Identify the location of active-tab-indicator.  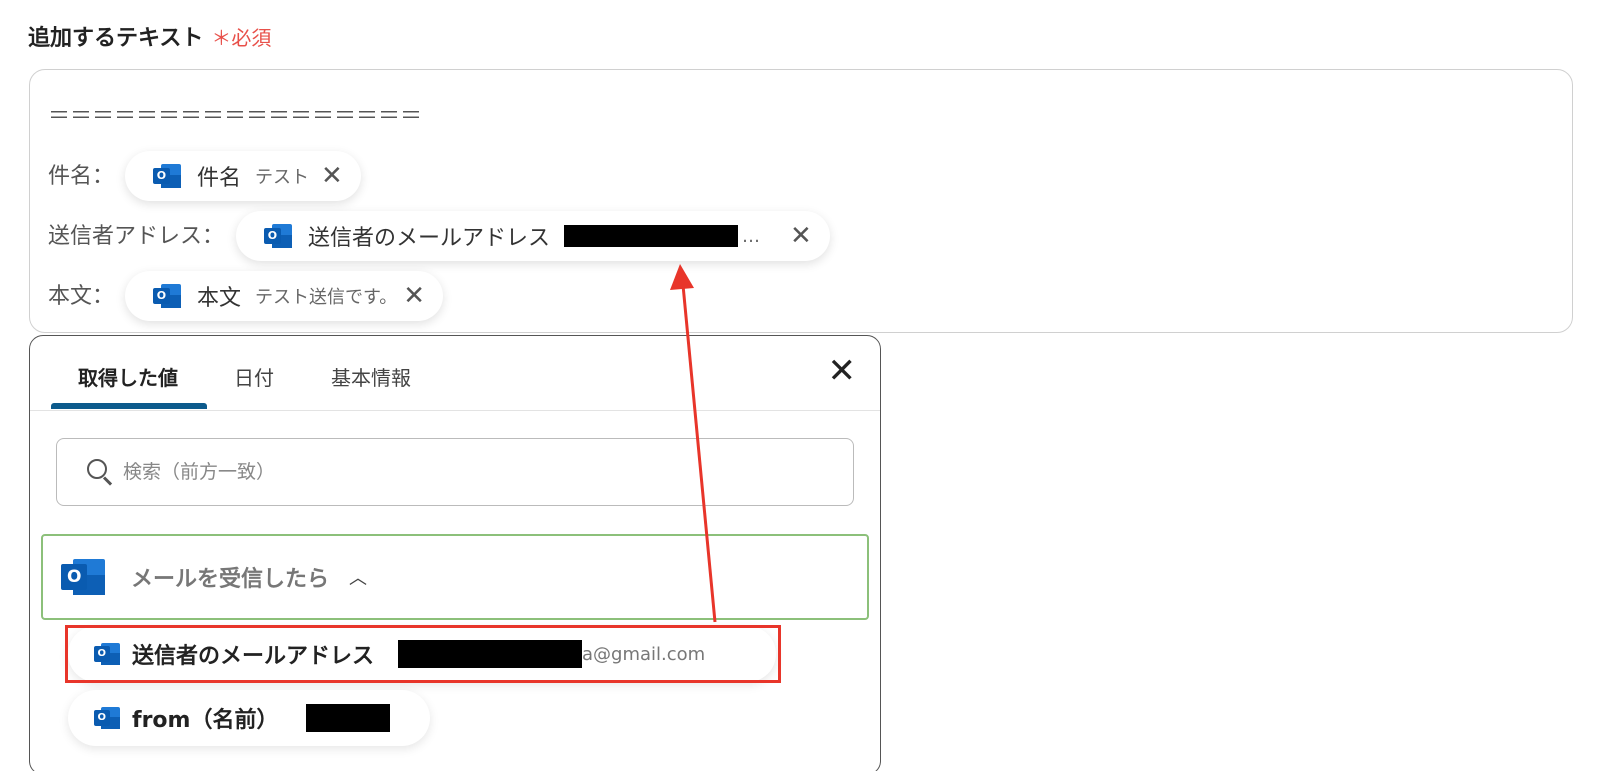
(129, 406).